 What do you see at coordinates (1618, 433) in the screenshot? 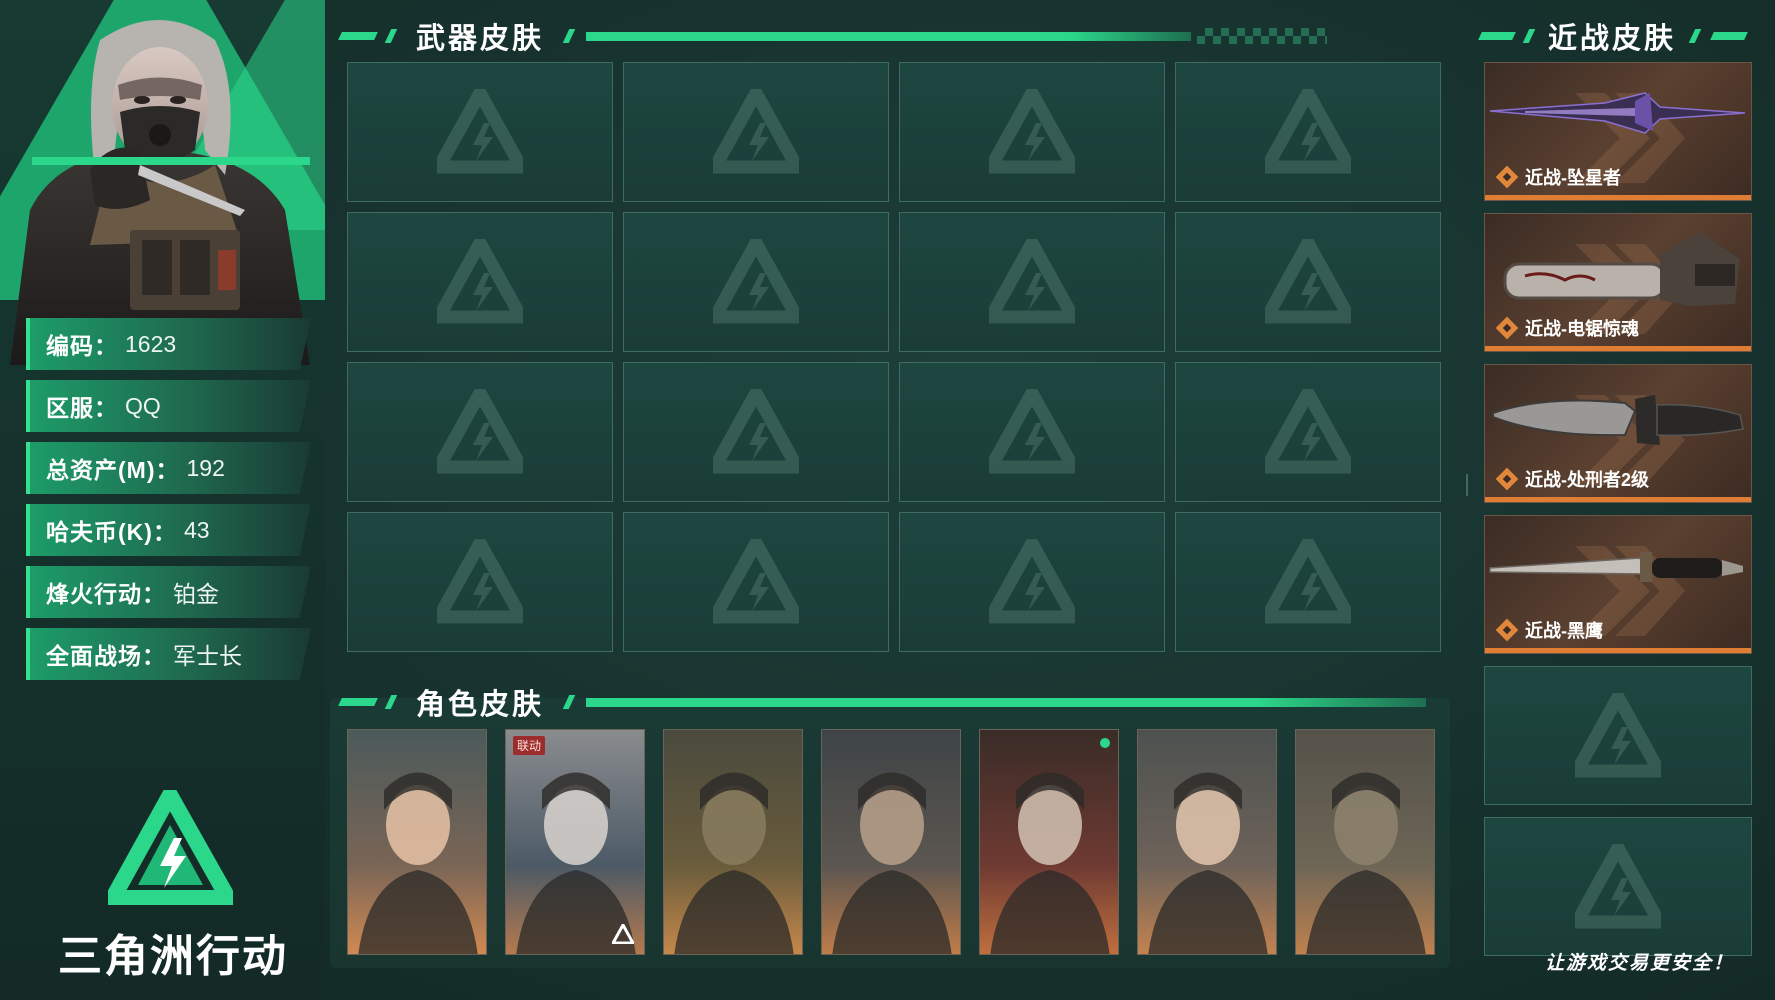
I see `melee-skin-card: 近战-处刑者2级` at bounding box center [1618, 433].